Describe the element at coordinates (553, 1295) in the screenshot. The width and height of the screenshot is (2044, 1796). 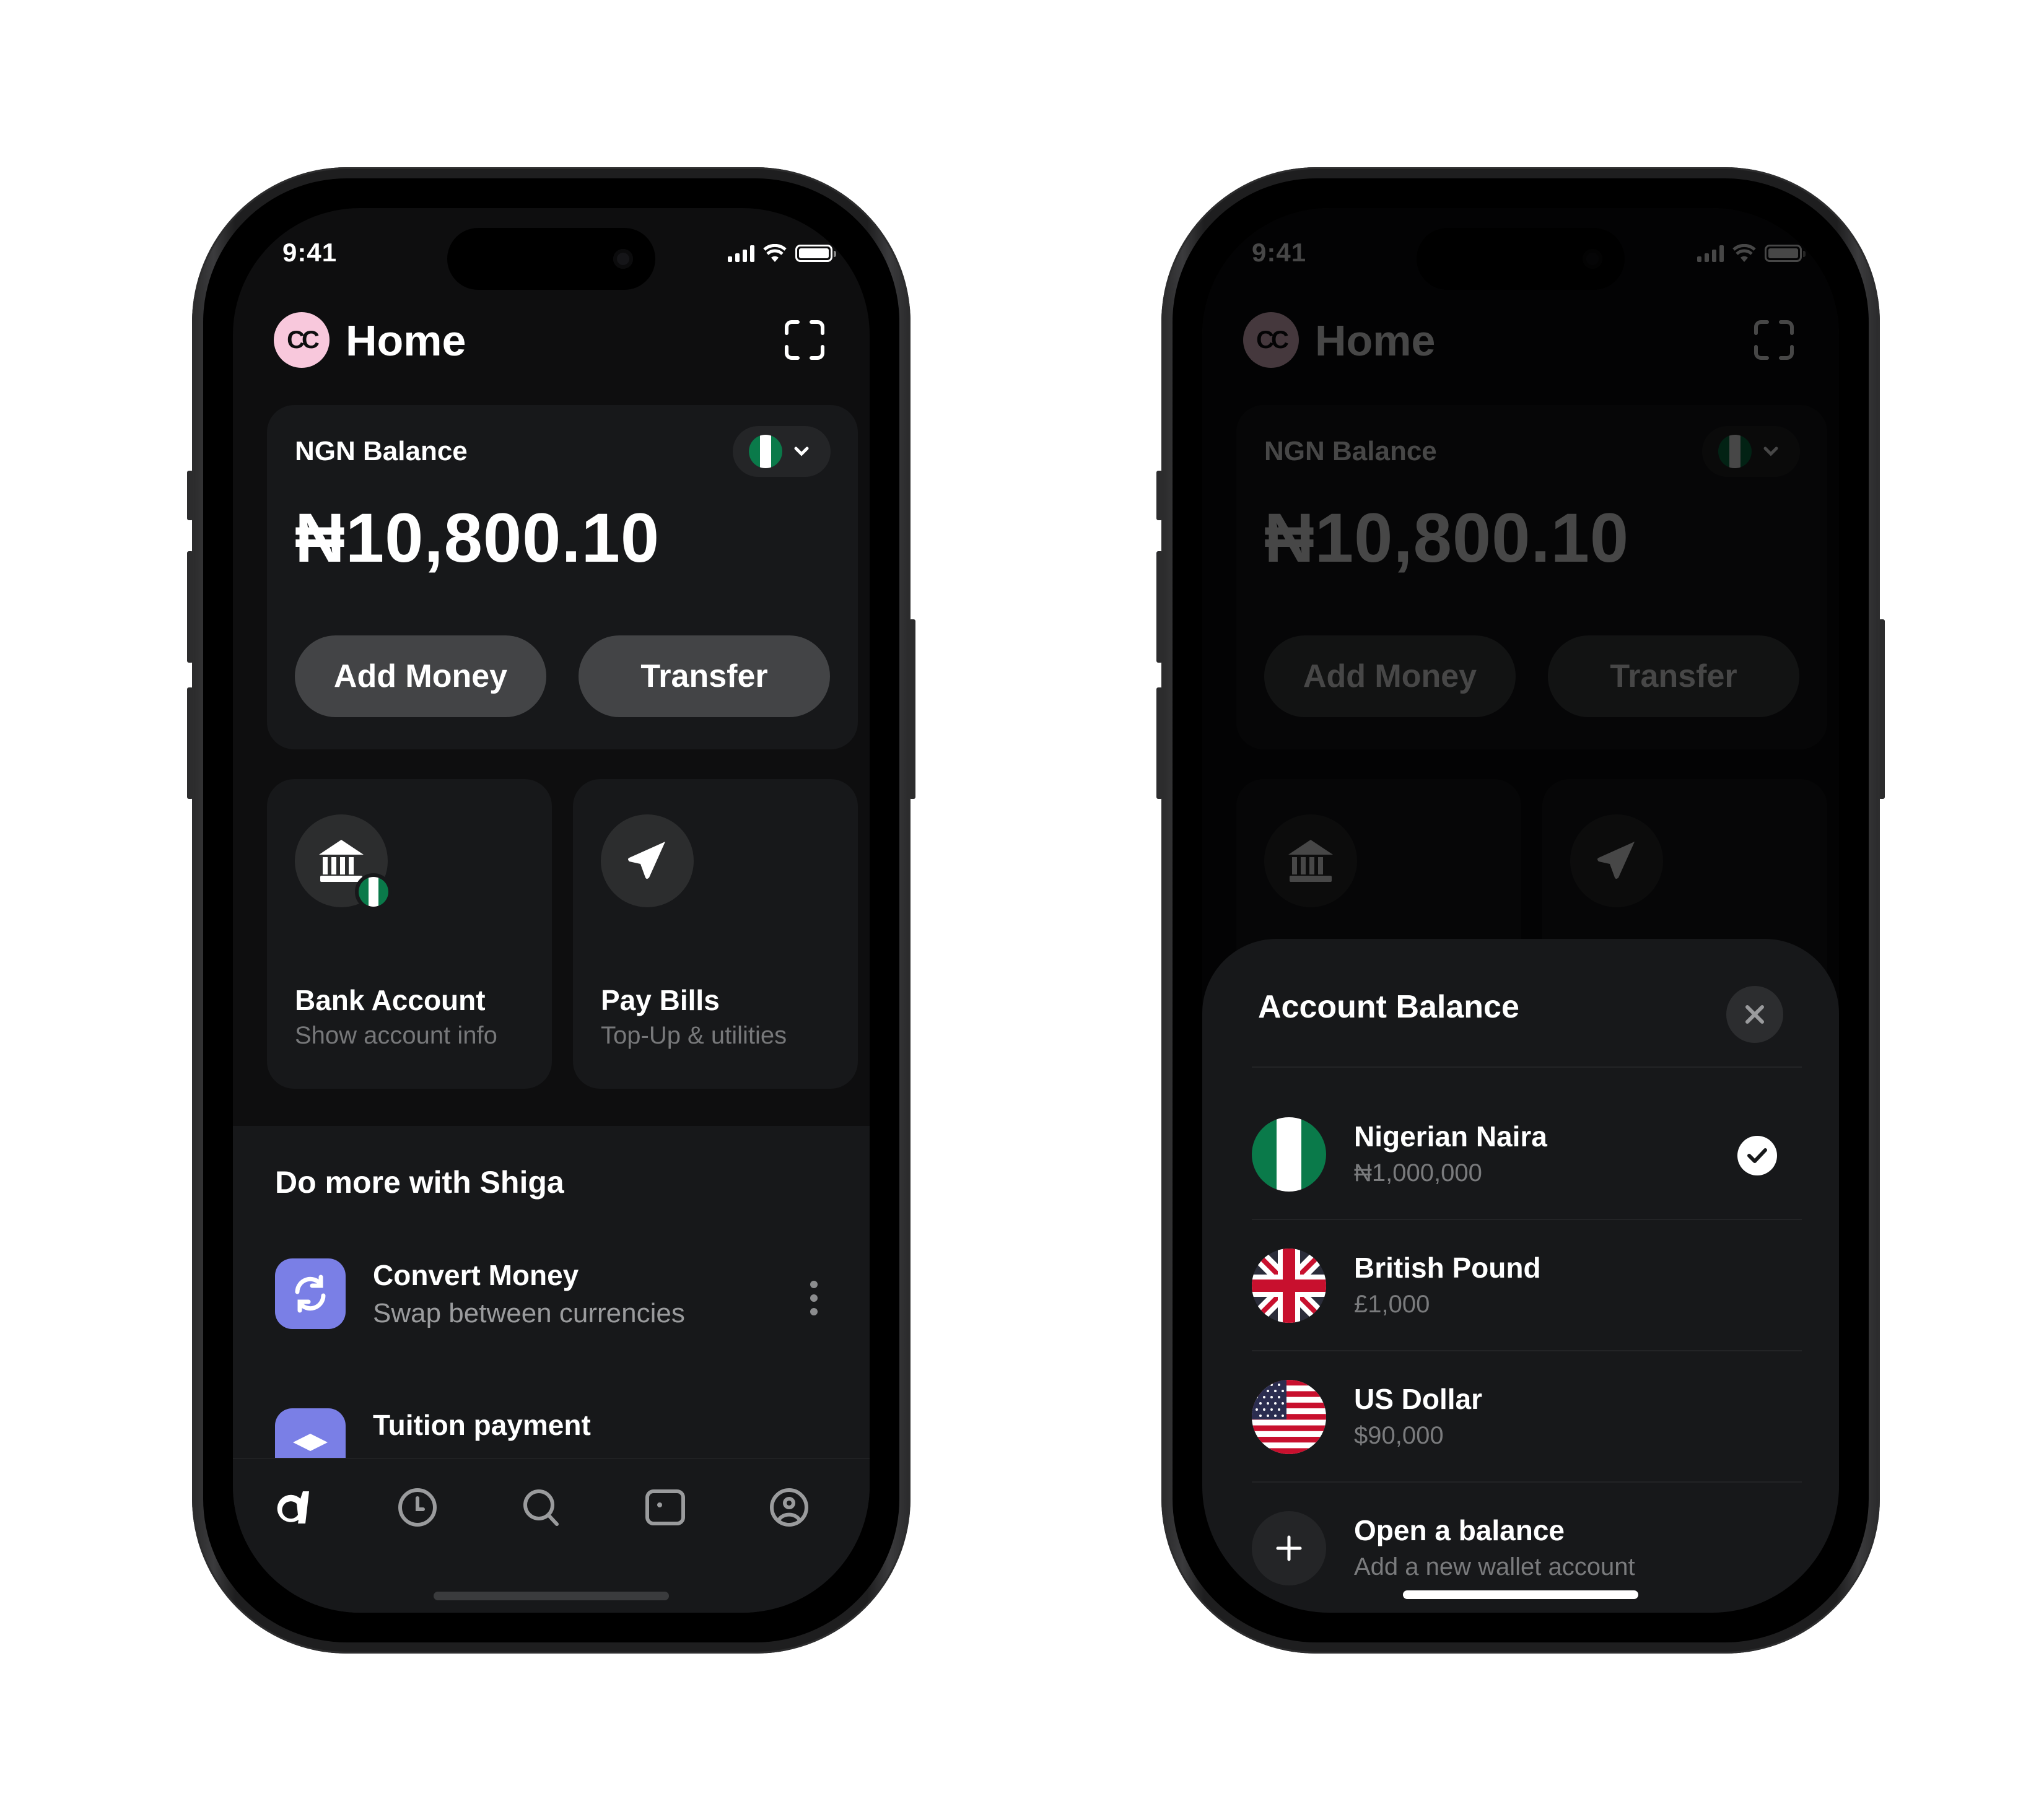
I see `list-item-convert-money: Convert Money Swap between currencies` at that location.